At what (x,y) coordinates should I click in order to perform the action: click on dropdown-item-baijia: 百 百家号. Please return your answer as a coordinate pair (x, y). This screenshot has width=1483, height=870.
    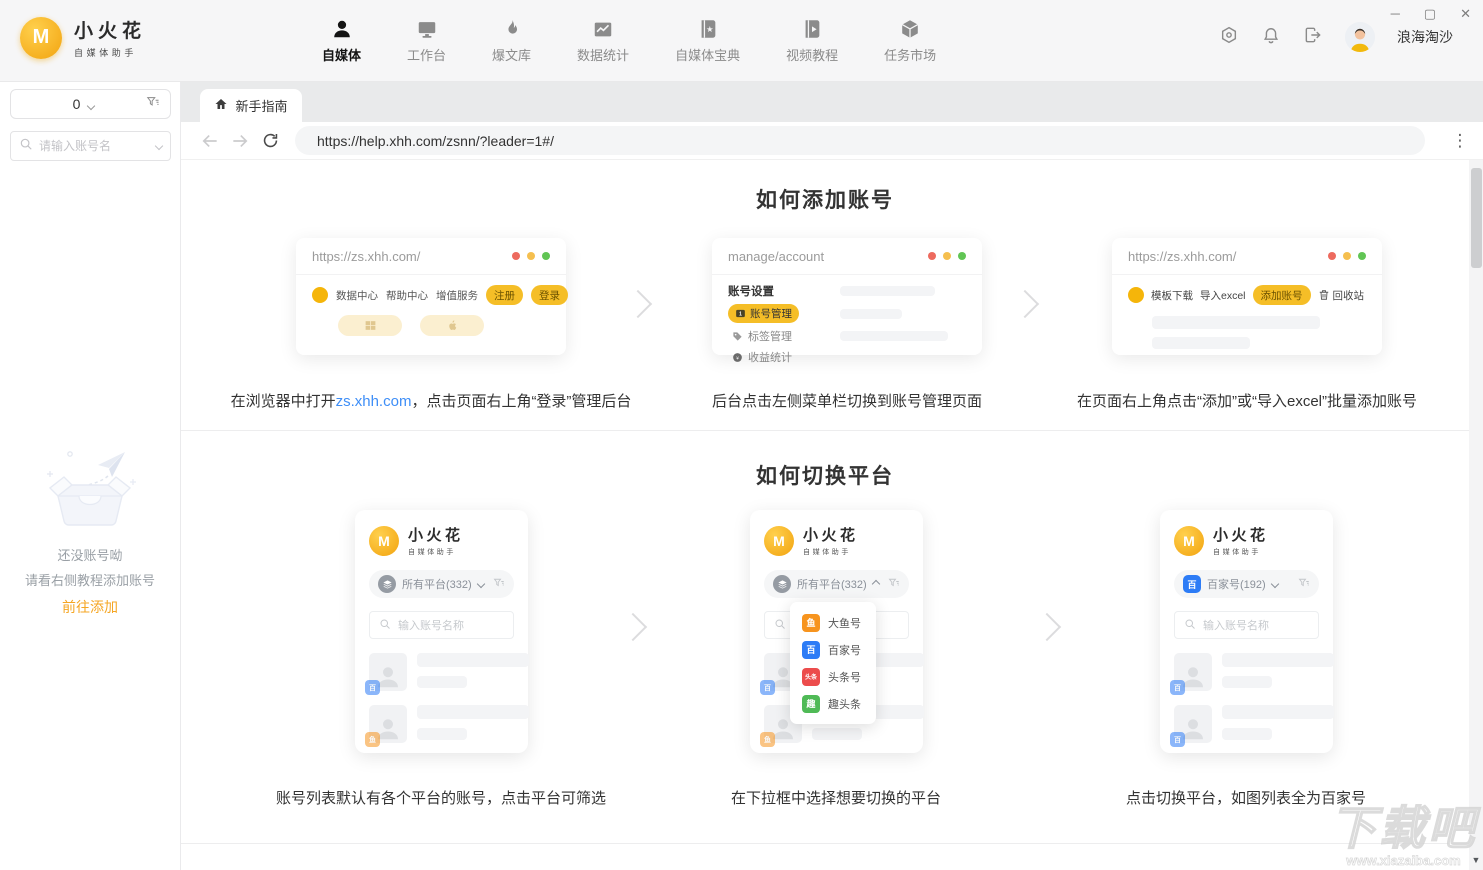
    Looking at the image, I should click on (833, 649).